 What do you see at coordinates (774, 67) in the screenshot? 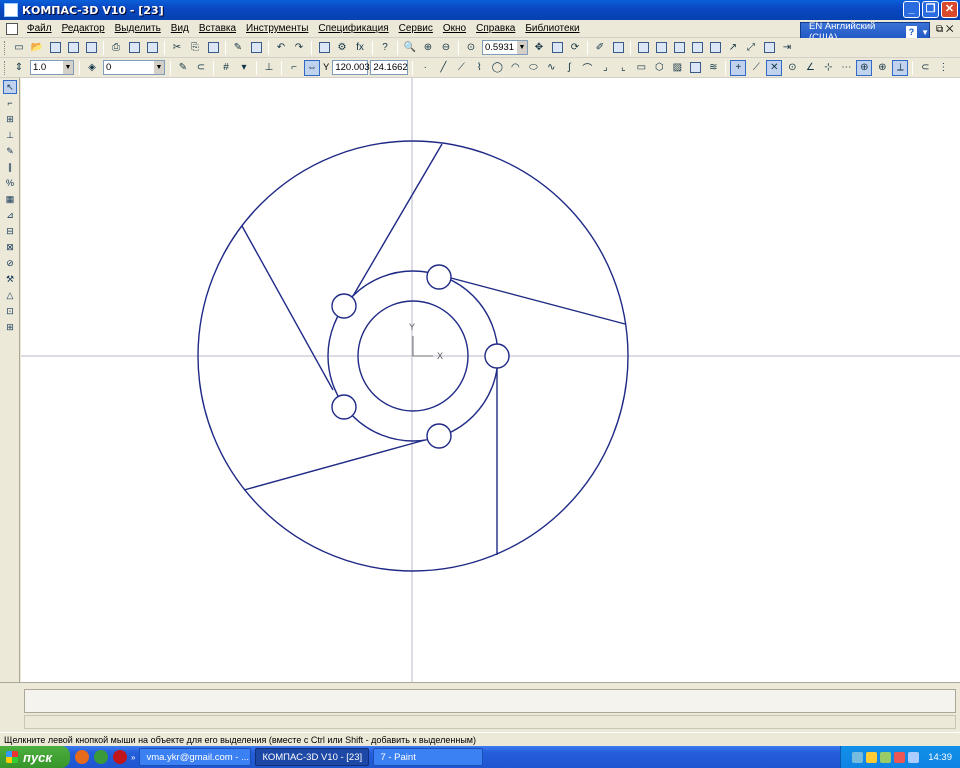
I see `snap-intersection-icon: ✕` at bounding box center [774, 67].